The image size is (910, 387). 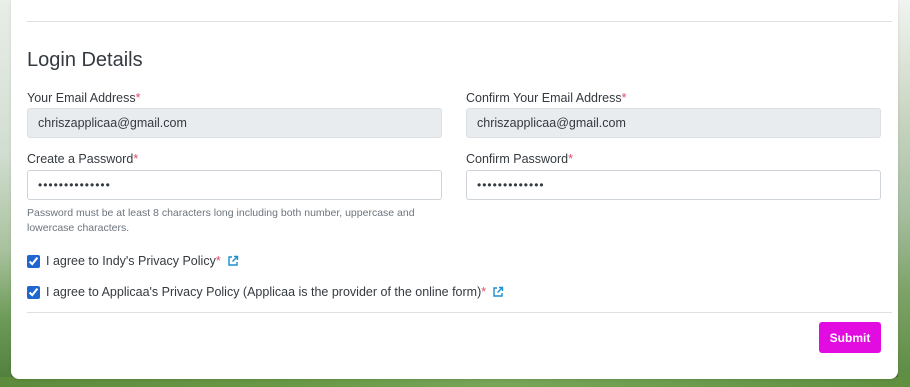 I want to click on indy-privacy-agreement: I agree to Indy's Privacy Policy *, so click(x=133, y=261).